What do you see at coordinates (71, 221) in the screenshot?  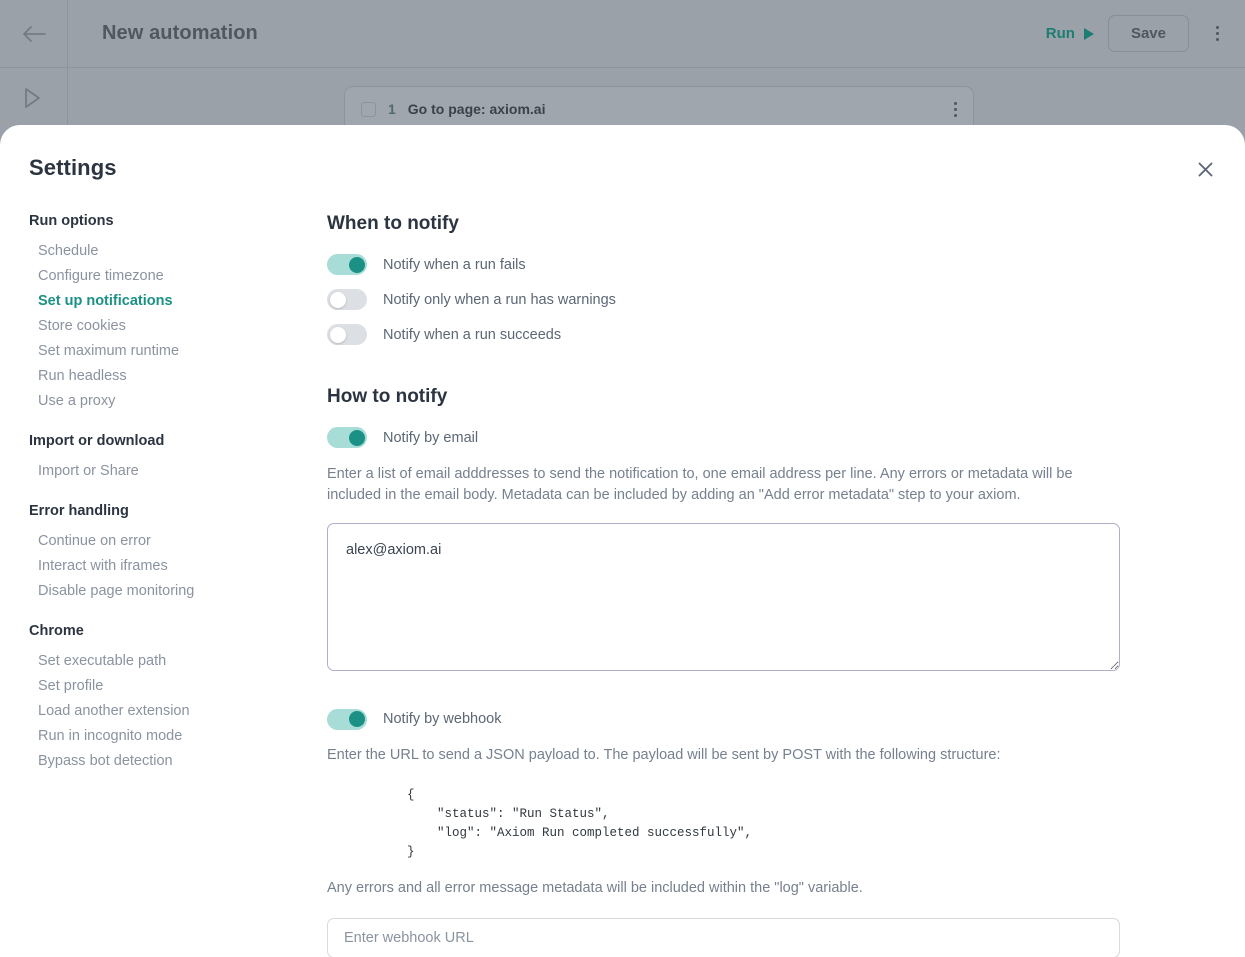 I see `sidebar-group-title: Run options` at bounding box center [71, 221].